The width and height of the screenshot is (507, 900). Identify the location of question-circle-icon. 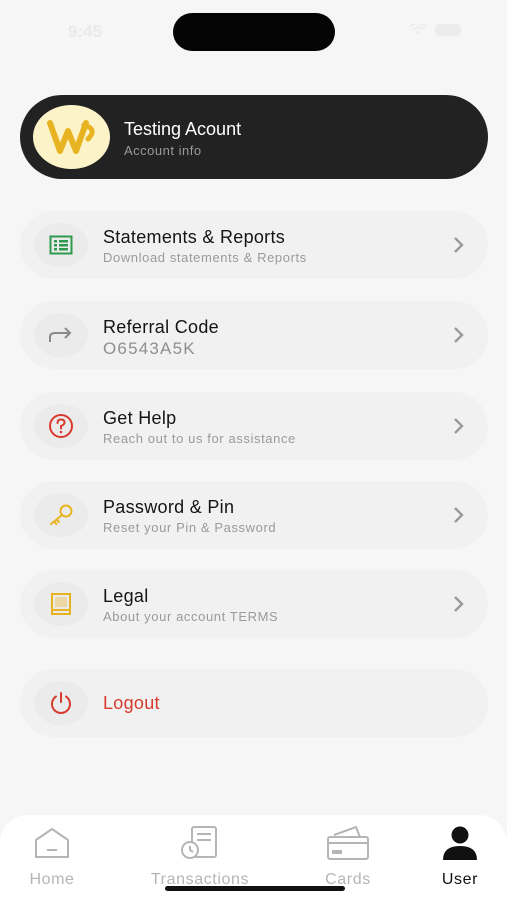
(61, 426).